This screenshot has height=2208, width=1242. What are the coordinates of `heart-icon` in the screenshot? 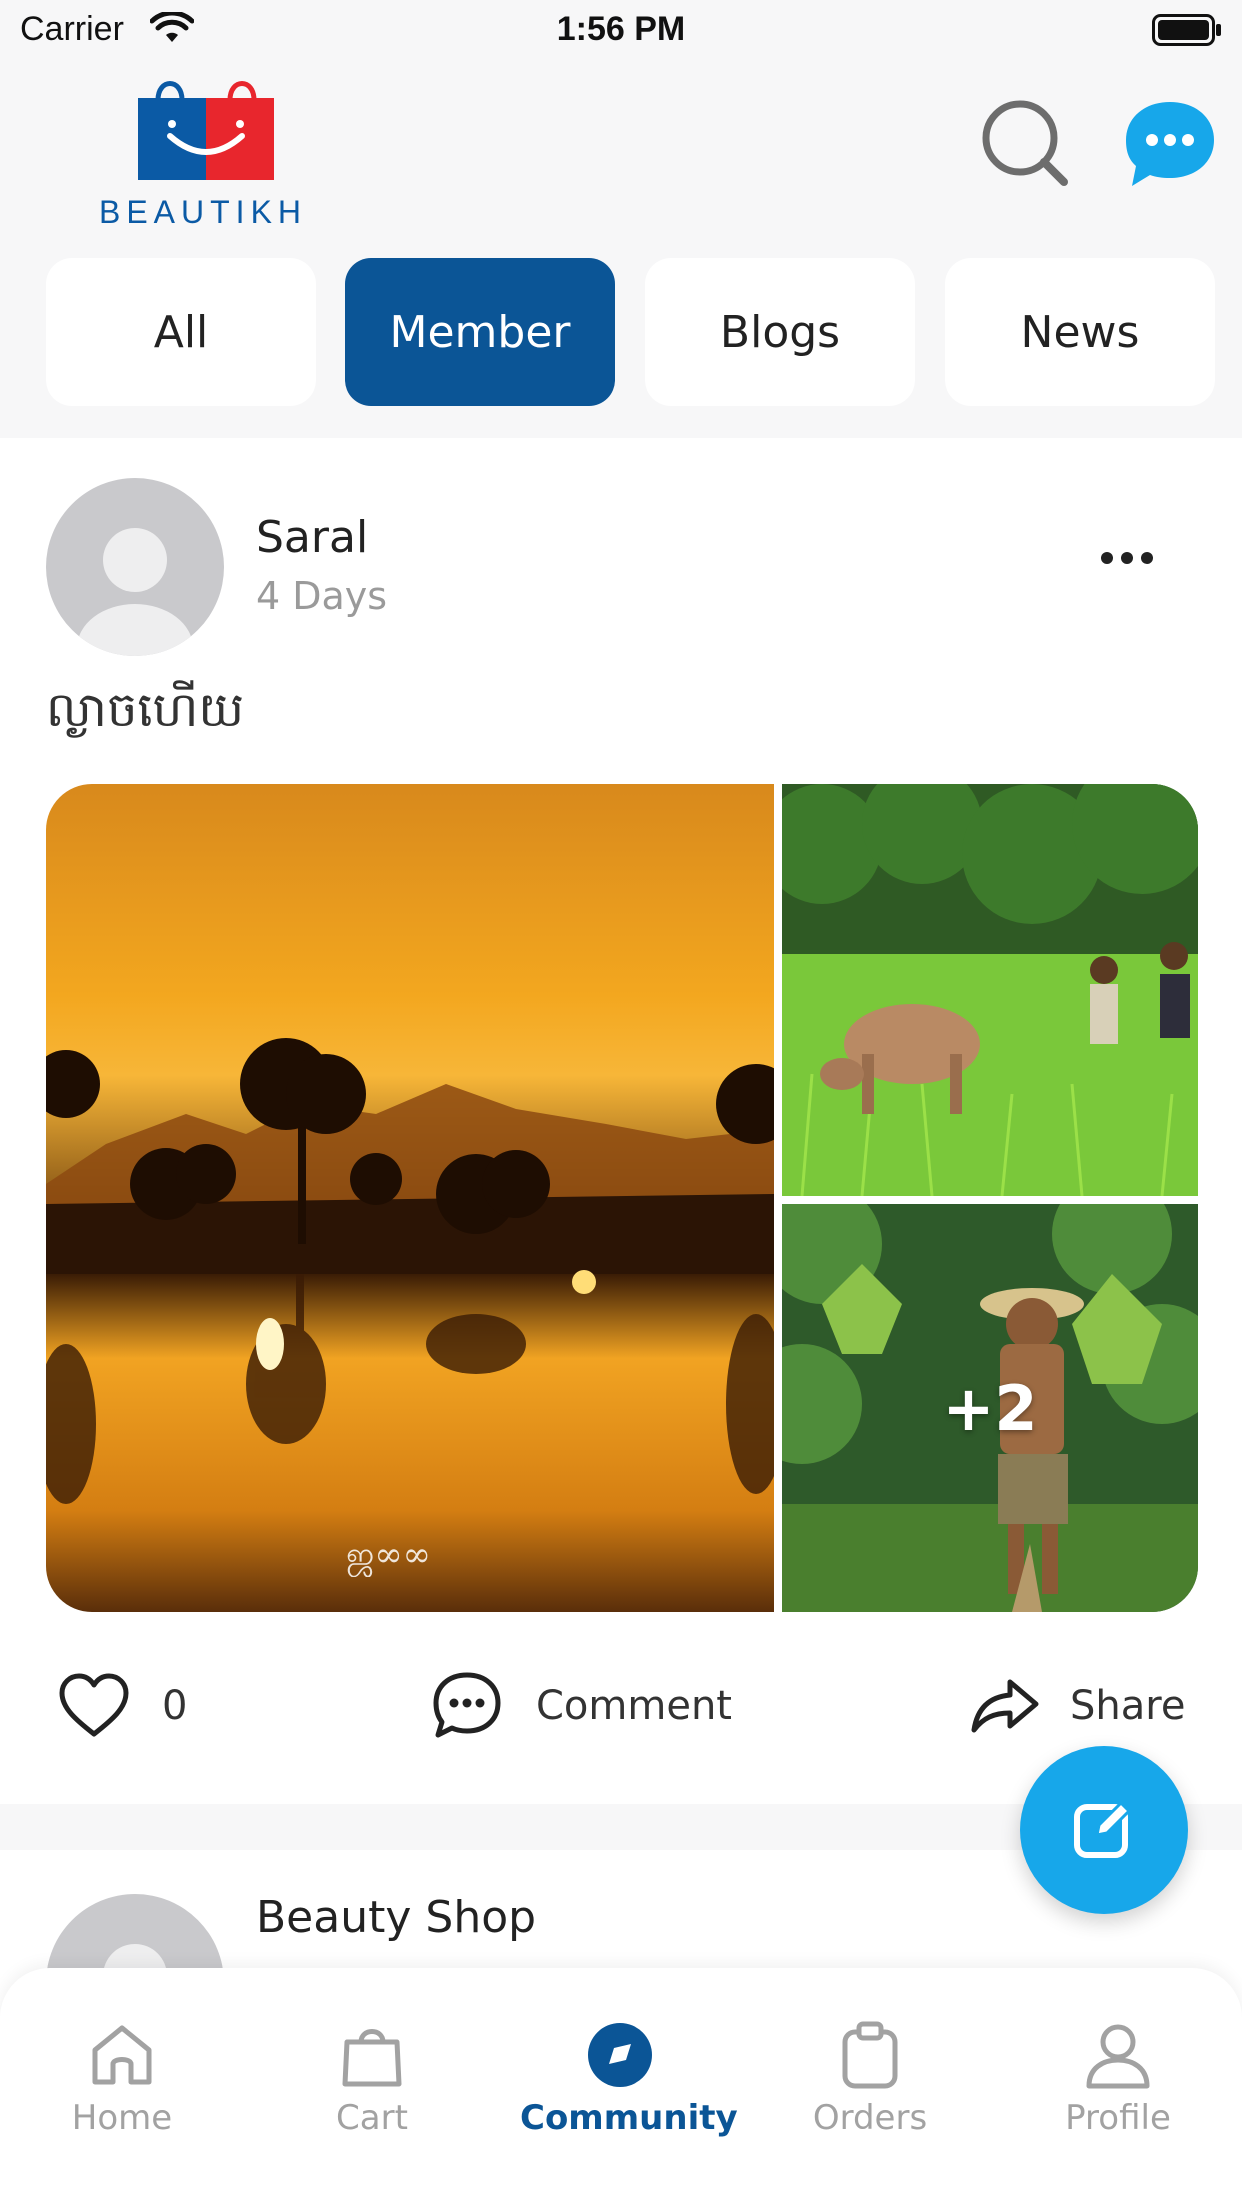 It's located at (94, 1705).